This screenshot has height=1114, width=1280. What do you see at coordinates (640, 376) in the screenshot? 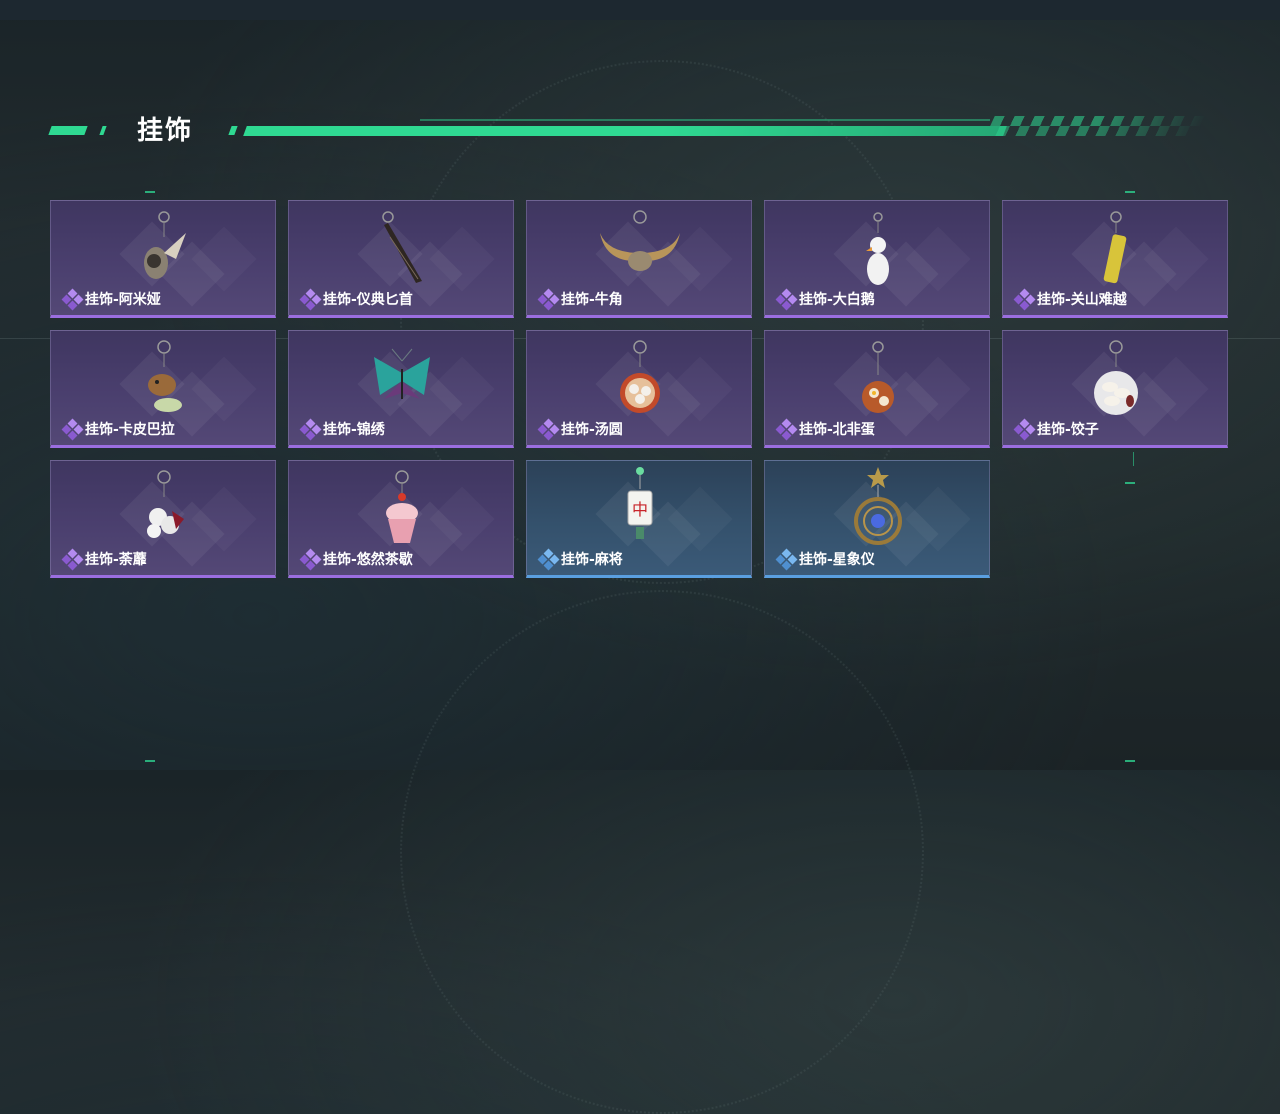
I see `charm-tangyuan-icon` at bounding box center [640, 376].